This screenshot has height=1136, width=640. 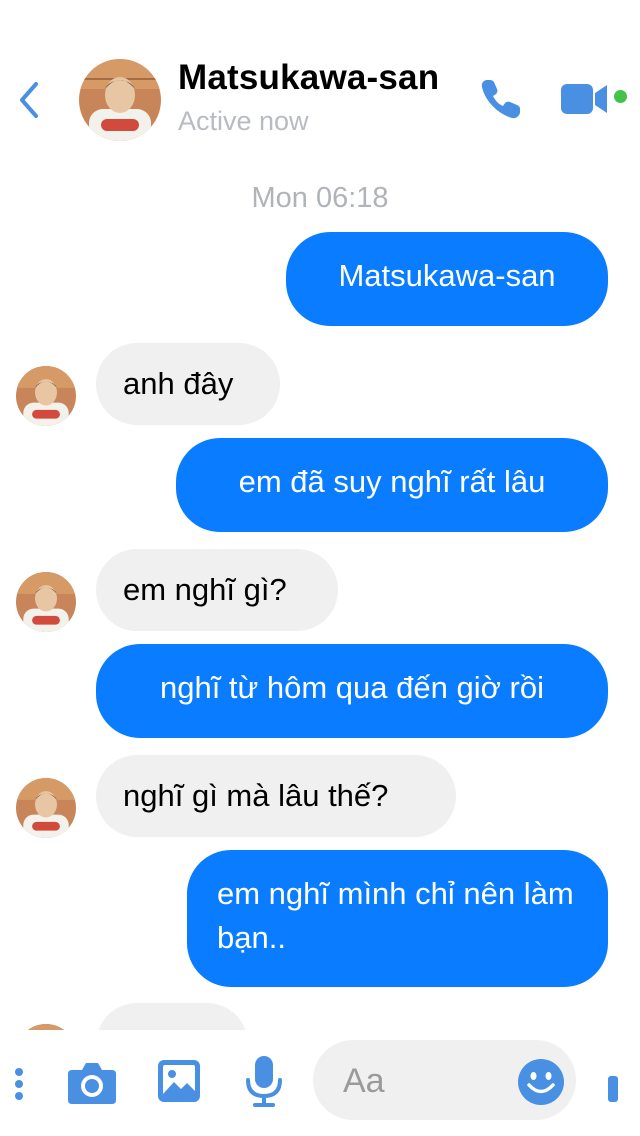 I want to click on more-icon, so click(x=19, y=1084).